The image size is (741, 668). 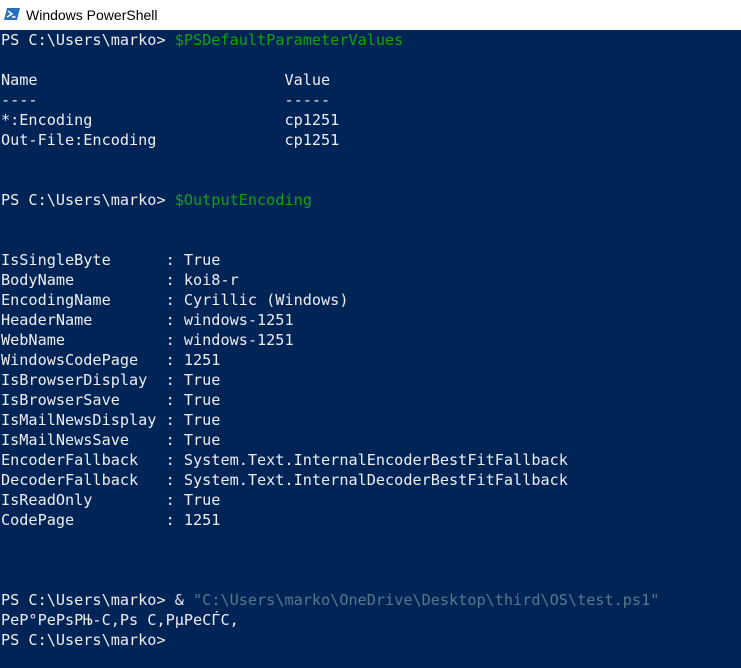 I want to click on table-row: Out-File:Encoding cp1251, so click(x=170, y=140).